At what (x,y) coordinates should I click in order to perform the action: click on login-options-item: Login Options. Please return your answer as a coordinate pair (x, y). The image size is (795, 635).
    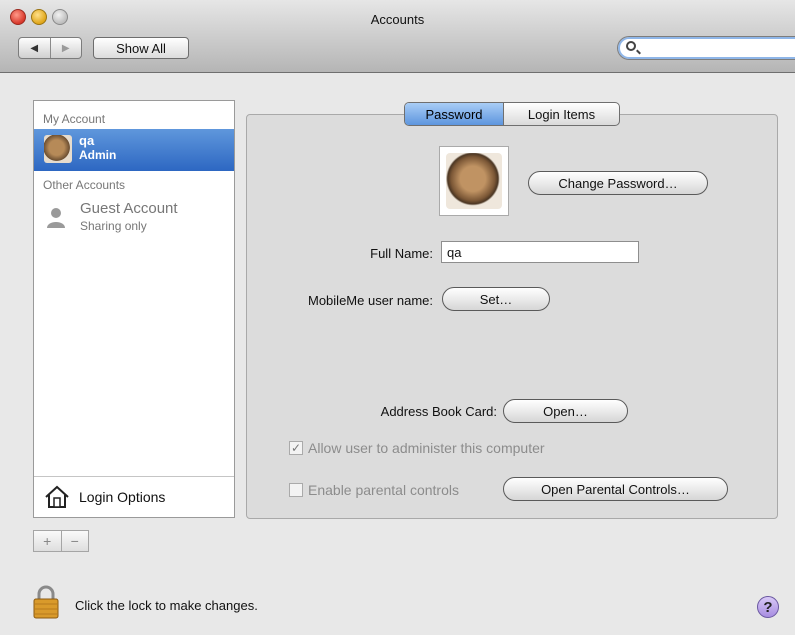
    Looking at the image, I should click on (134, 496).